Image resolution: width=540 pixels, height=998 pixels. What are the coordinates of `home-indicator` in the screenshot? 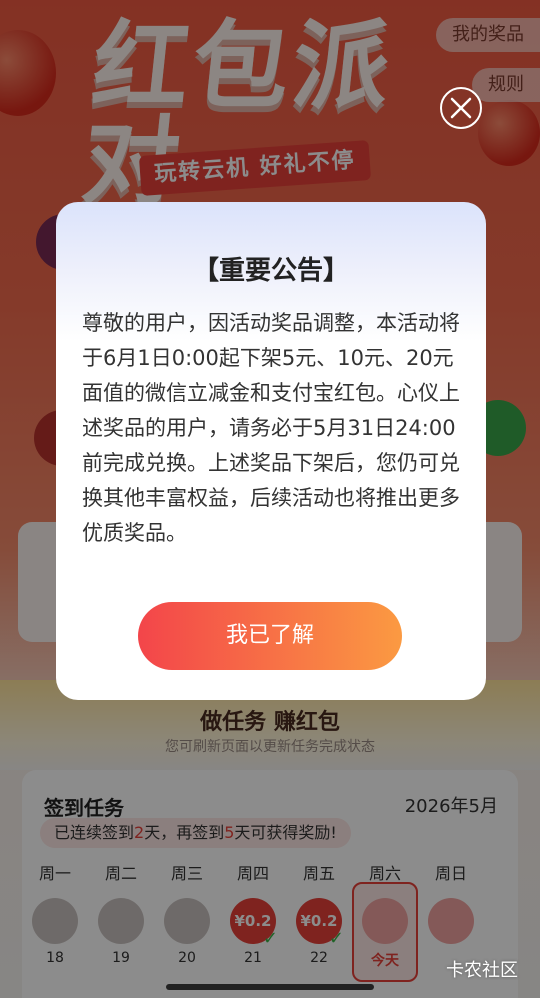 It's located at (270, 987).